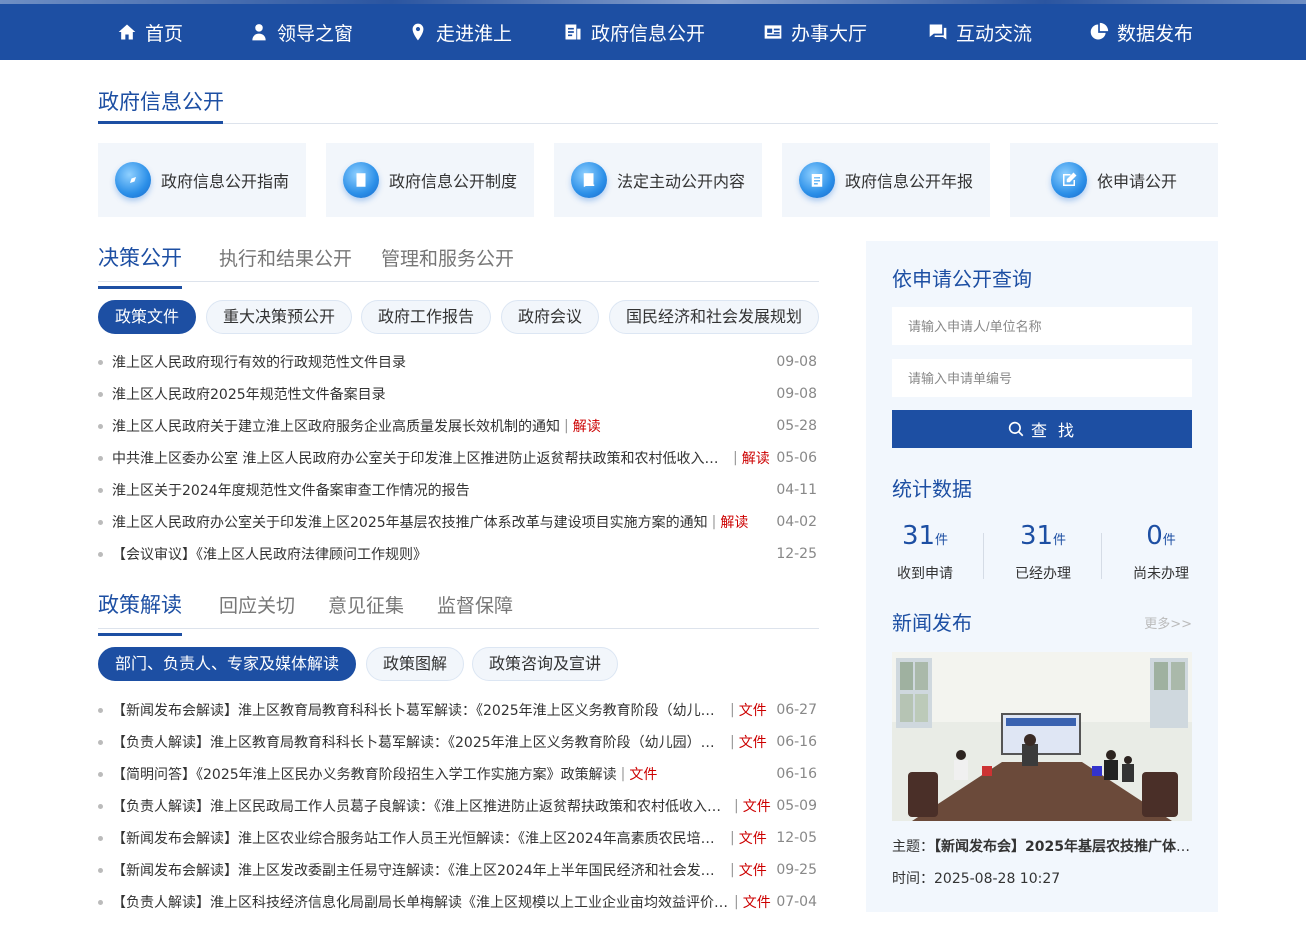  I want to click on nav-data: 数据发布, so click(1141, 32).